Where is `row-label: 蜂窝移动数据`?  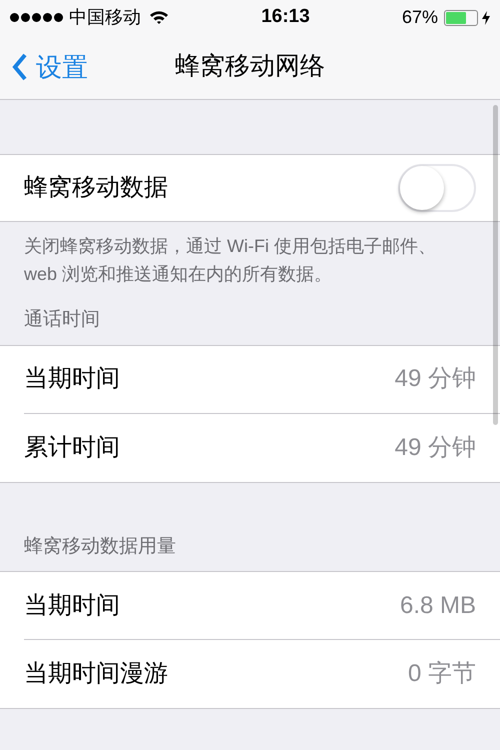 row-label: 蜂窝移动数据 is located at coordinates (96, 188).